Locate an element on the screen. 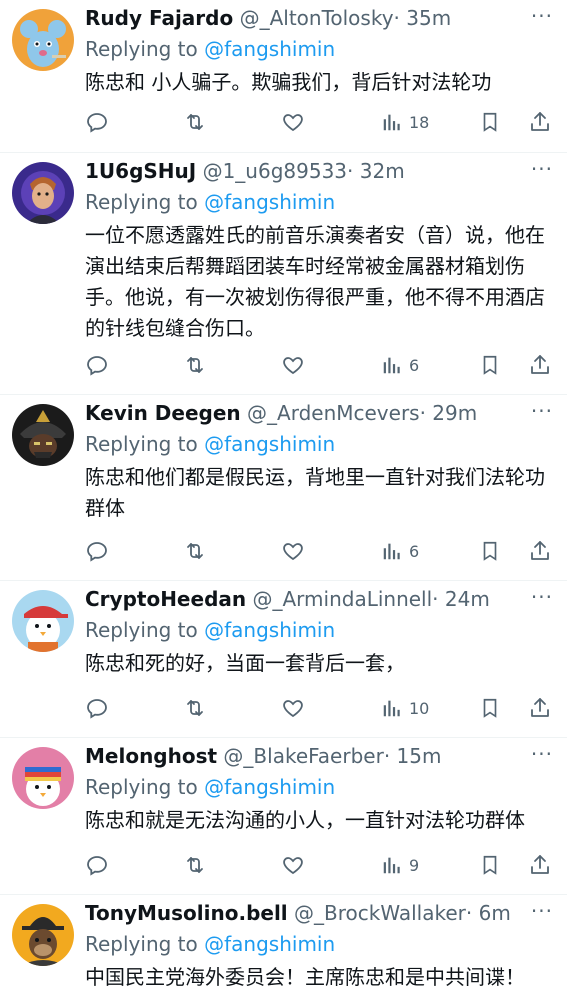 The width and height of the screenshot is (567, 1000). timestamp: · 29m is located at coordinates (449, 413).